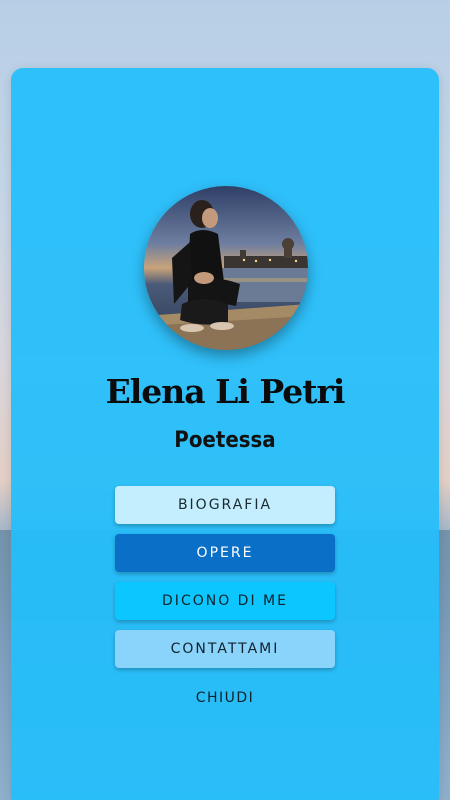 Image resolution: width=450 pixels, height=800 pixels. I want to click on opere-button: OPERE, so click(225, 553).